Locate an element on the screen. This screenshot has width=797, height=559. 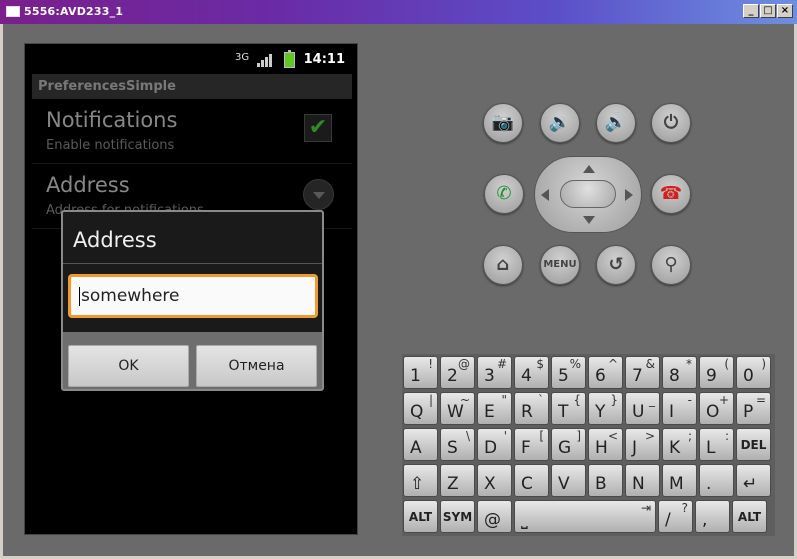
key: S \ is located at coordinates (457, 444).